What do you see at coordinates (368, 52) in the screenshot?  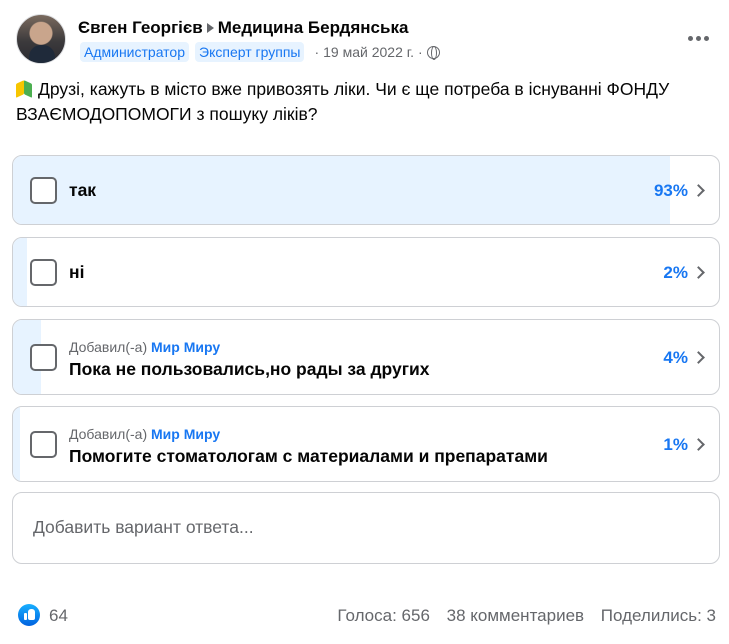 I see `post-date: 19 май 2022 г.` at bounding box center [368, 52].